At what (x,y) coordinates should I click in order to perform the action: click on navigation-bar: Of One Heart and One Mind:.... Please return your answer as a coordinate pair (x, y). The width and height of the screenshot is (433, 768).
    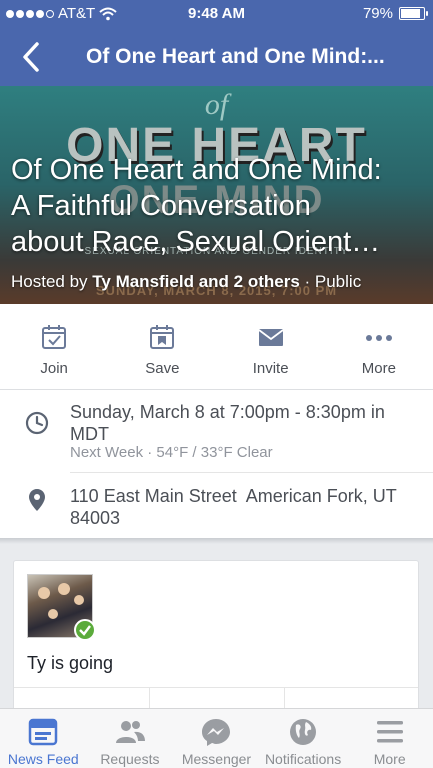
    Looking at the image, I should click on (216, 58).